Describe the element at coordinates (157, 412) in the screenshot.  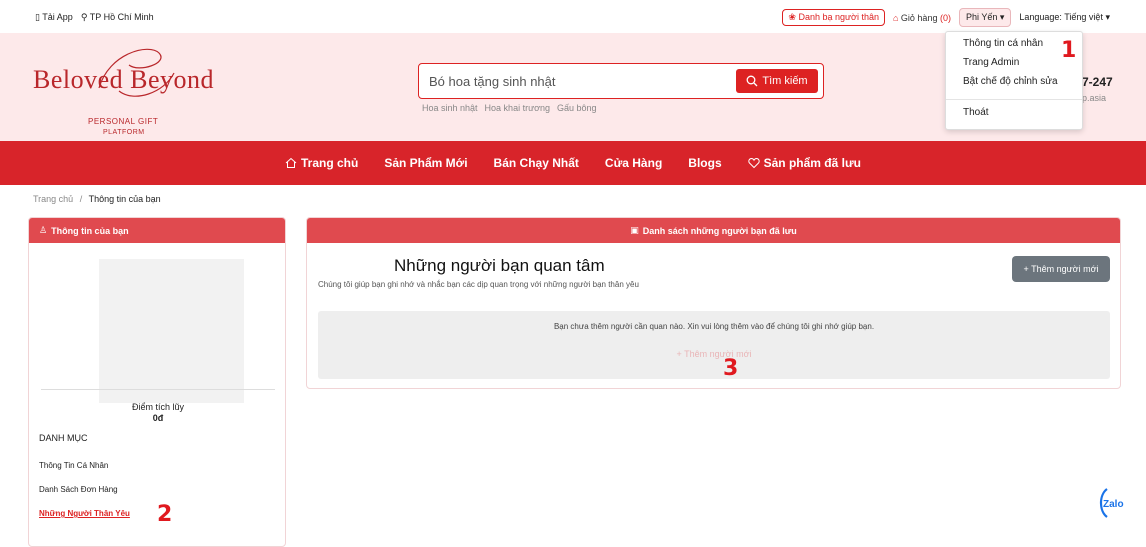
I see `points-section: Điểm tích lũy 0đ` at that location.